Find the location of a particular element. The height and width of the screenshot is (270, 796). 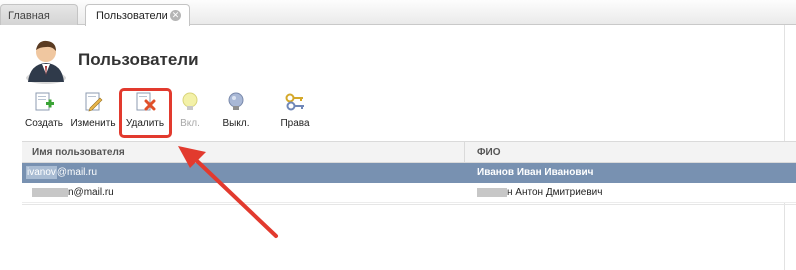

redacted-text: ████ is located at coordinates (492, 192).